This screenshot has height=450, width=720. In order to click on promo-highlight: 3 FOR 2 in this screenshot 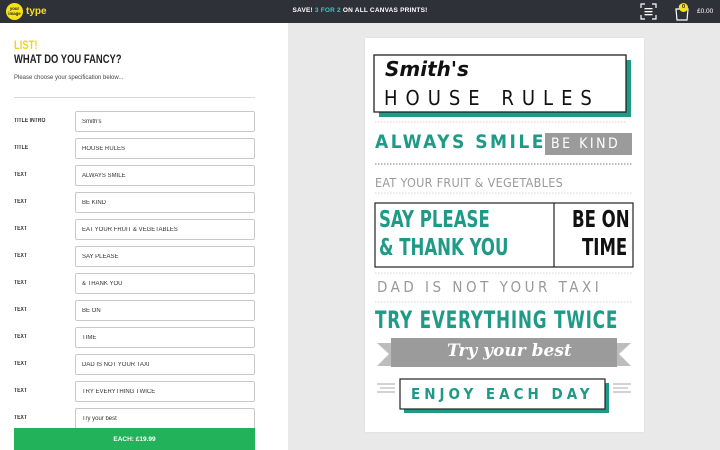, I will do `click(327, 10)`.